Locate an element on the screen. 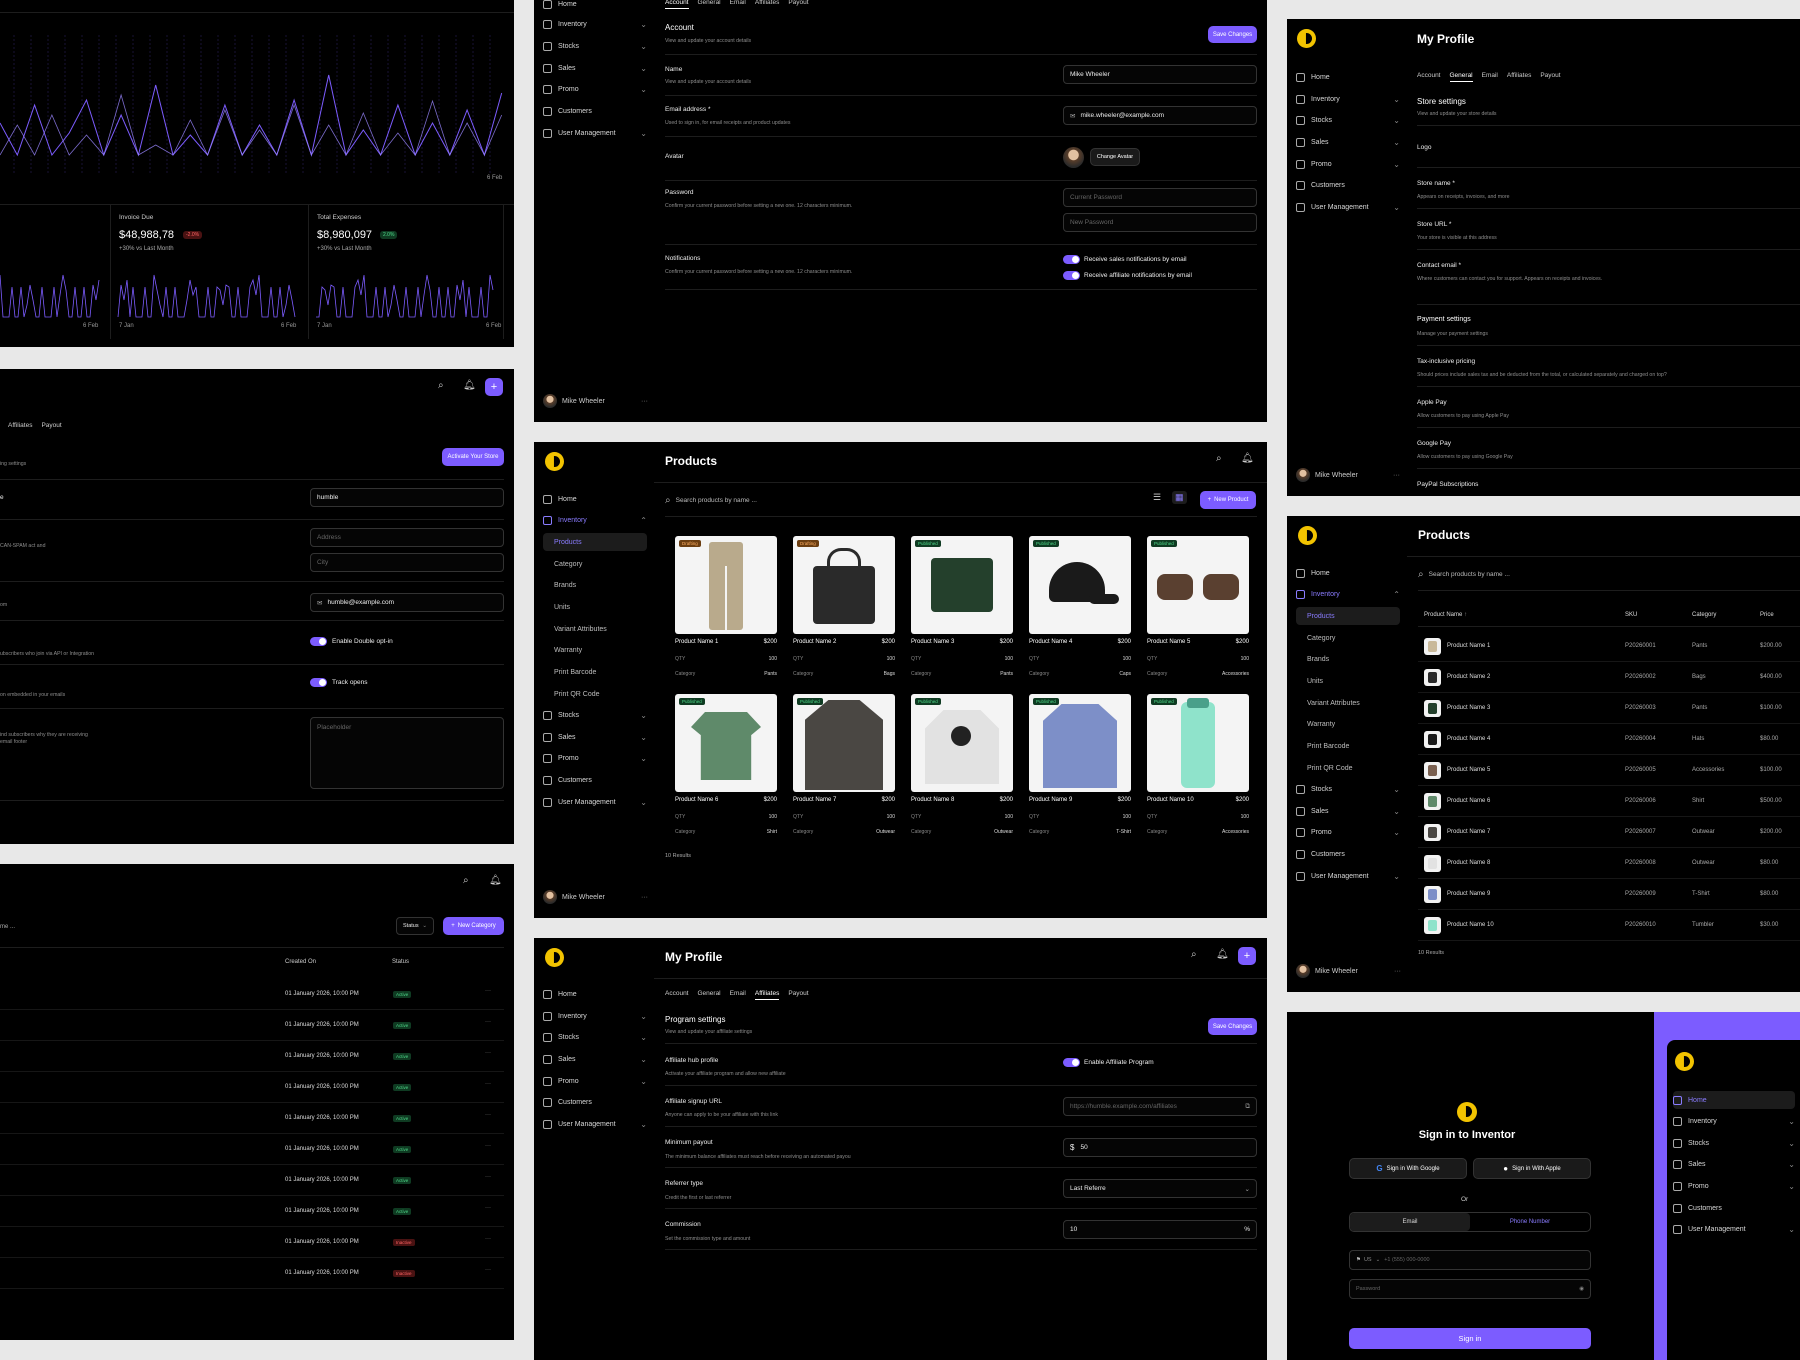  sidebar-item-units: Units is located at coordinates (1348, 681).